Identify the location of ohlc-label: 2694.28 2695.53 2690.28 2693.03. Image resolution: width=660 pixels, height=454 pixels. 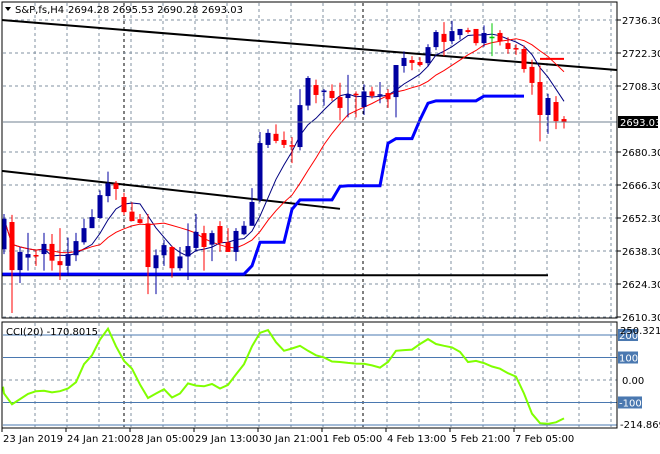
(155, 10).